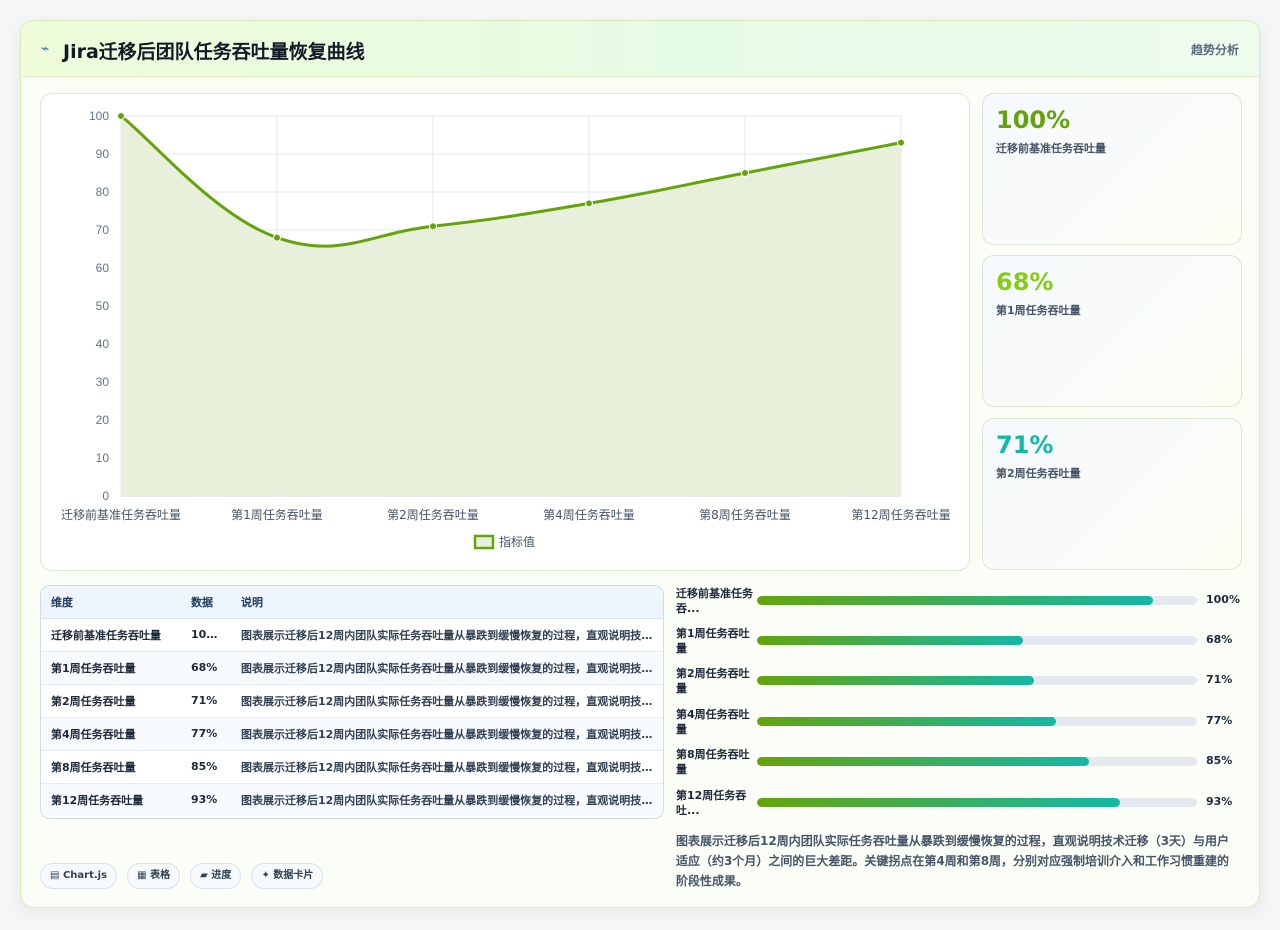 This screenshot has width=1280, height=930. Describe the element at coordinates (45, 49) in the screenshot. I see `trend-icon: ⌁` at that location.